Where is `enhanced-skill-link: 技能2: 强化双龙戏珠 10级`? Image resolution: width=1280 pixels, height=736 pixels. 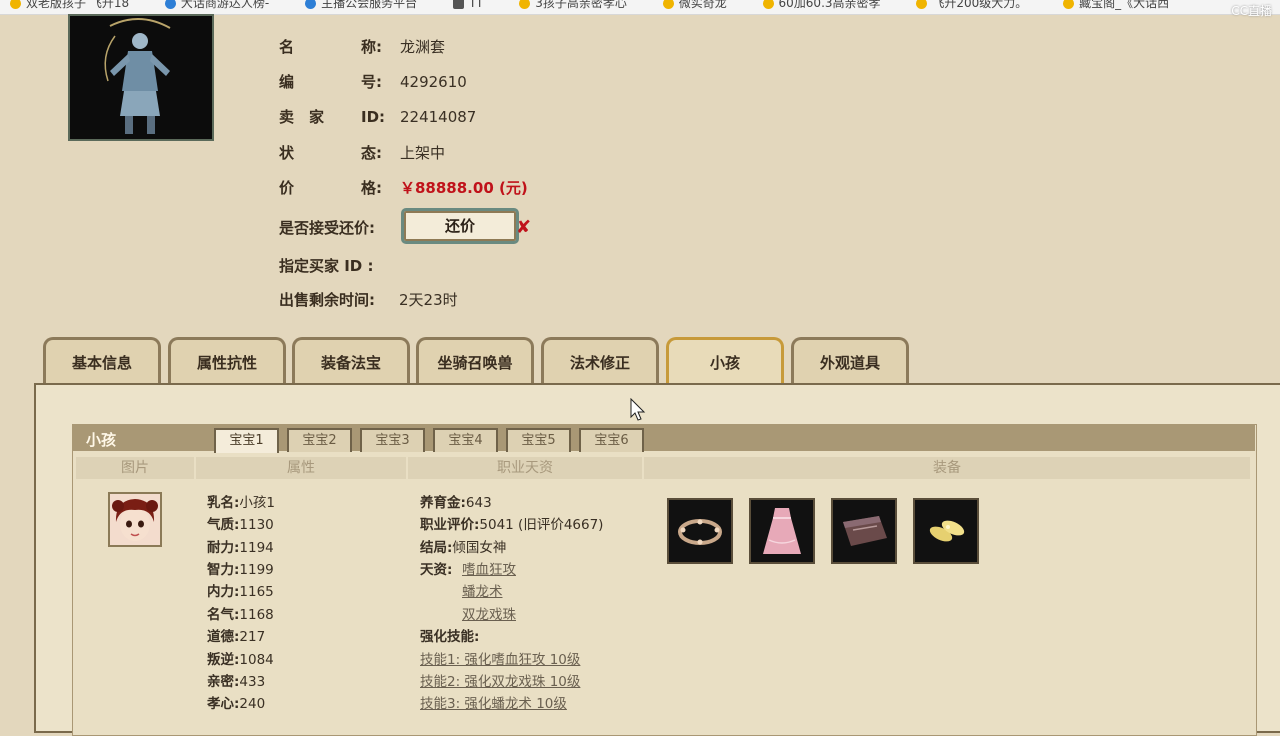 enhanced-skill-link: 技能2: 强化双龙戏珠 10级 is located at coordinates (500, 682).